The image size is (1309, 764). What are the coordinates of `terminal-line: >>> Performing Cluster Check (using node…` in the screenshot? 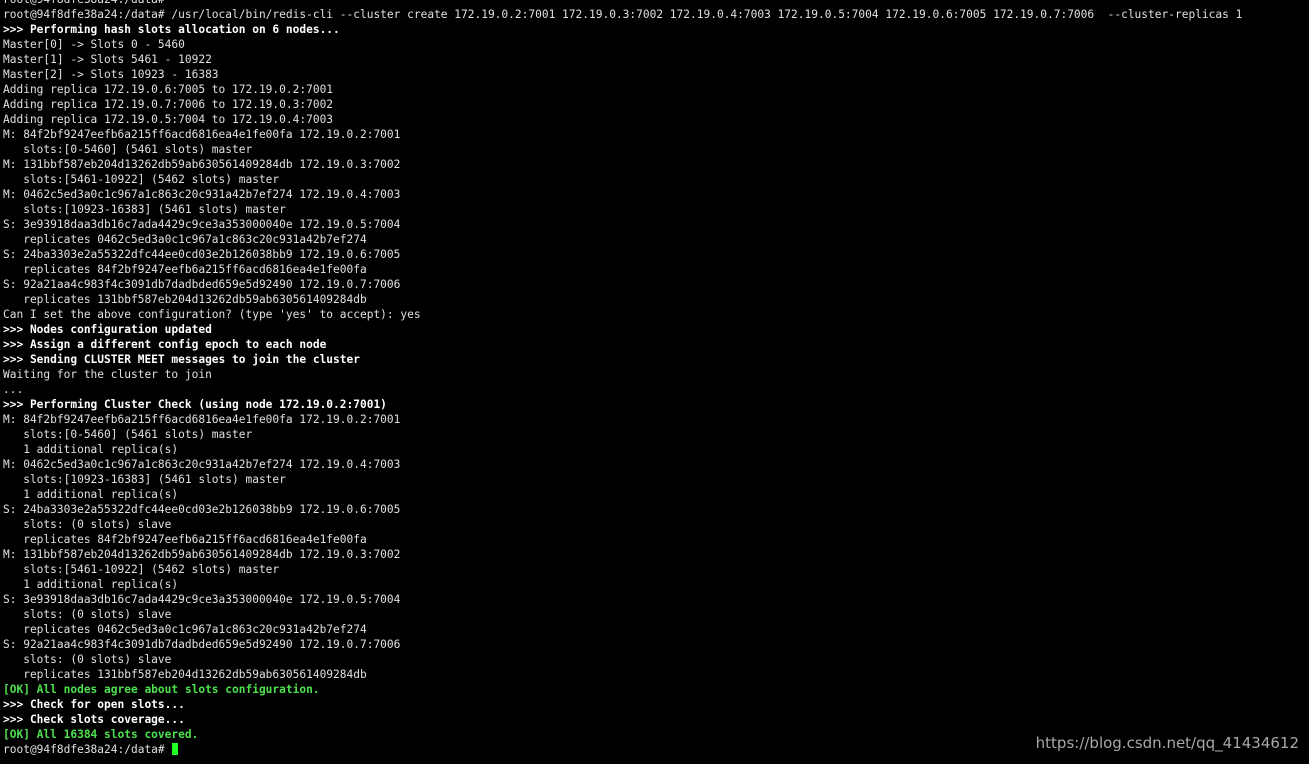 It's located at (195, 404).